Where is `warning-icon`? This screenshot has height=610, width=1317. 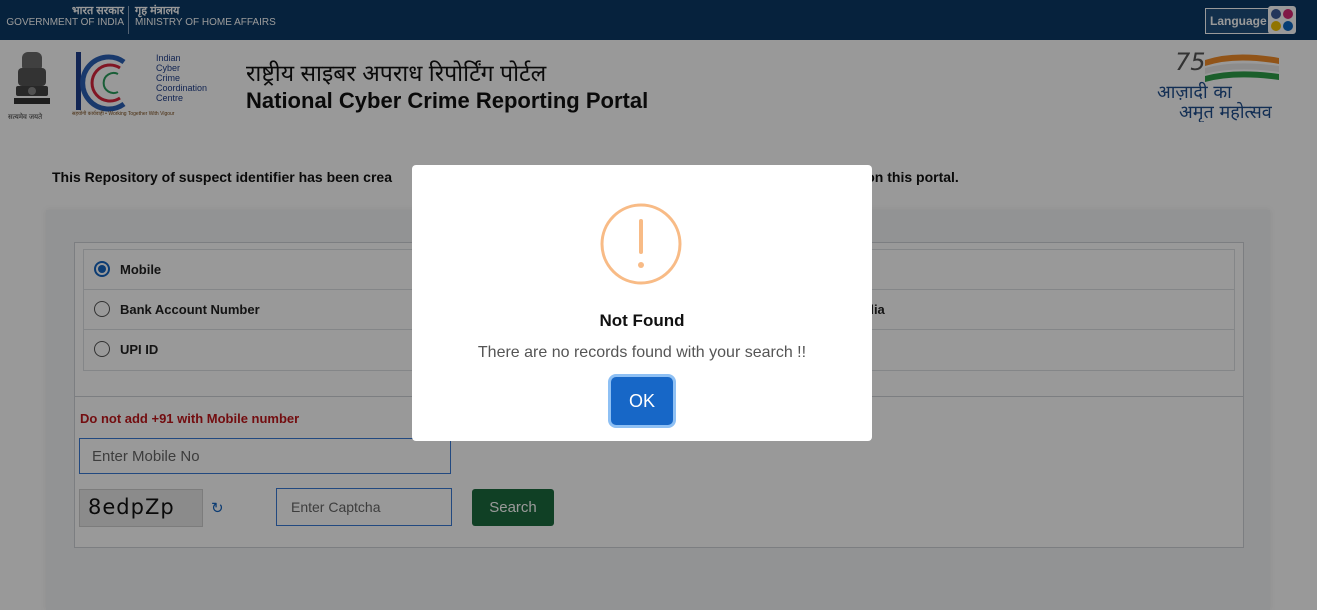
warning-icon is located at coordinates (641, 244).